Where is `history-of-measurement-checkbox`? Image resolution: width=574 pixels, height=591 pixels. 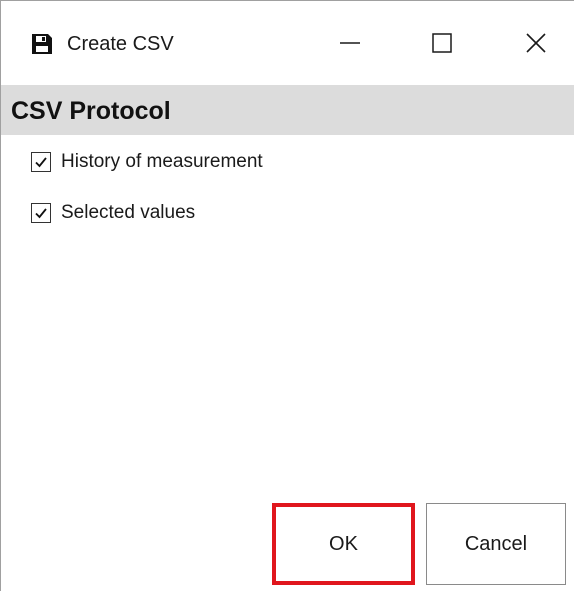 history-of-measurement-checkbox is located at coordinates (41, 162).